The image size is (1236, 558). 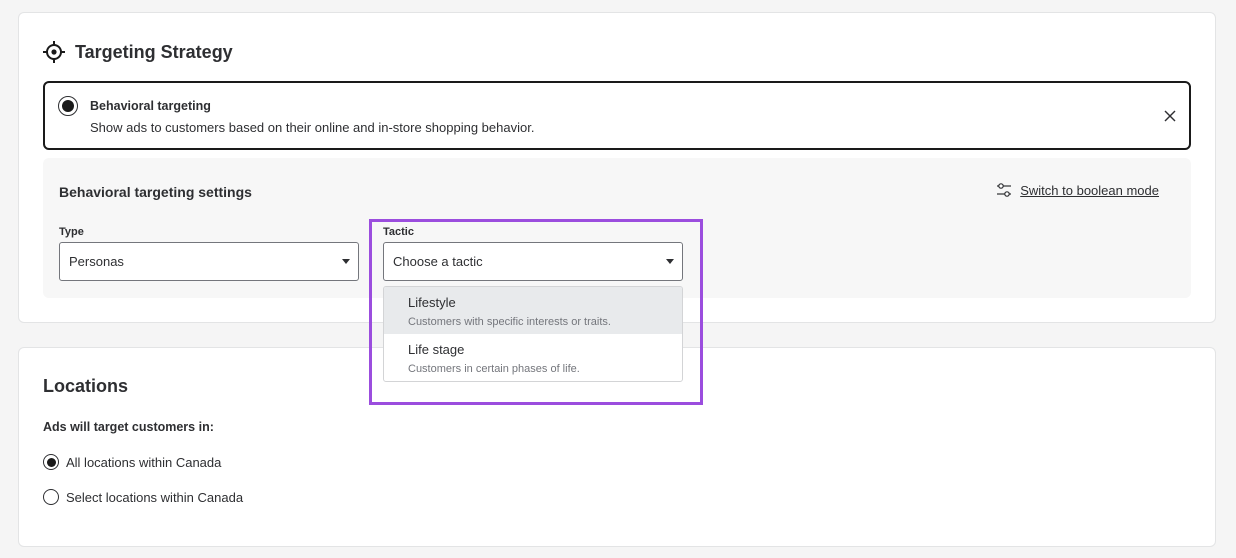 I want to click on location-option-all: All locations within Canada, so click(x=132, y=462).